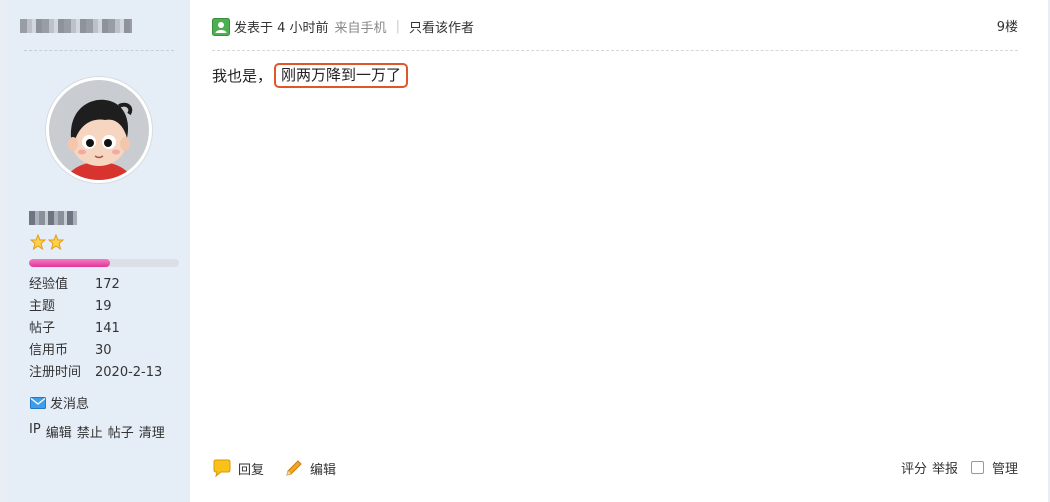  What do you see at coordinates (242, 75) in the screenshot?
I see `post-text: 我也是，` at bounding box center [242, 75].